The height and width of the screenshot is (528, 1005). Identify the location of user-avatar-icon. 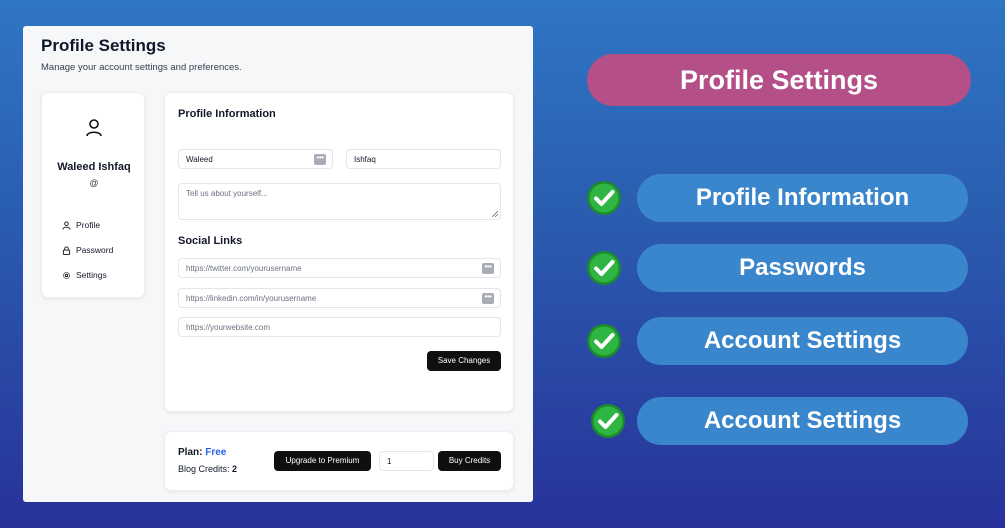
(94, 128).